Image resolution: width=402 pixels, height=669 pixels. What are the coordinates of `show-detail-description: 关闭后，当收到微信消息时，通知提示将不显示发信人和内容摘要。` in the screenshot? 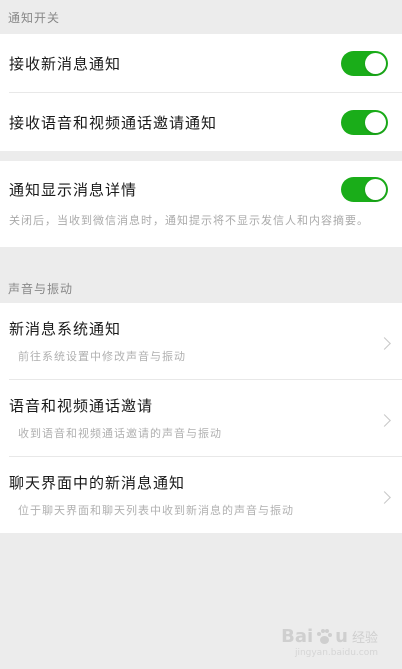 It's located at (189, 220).